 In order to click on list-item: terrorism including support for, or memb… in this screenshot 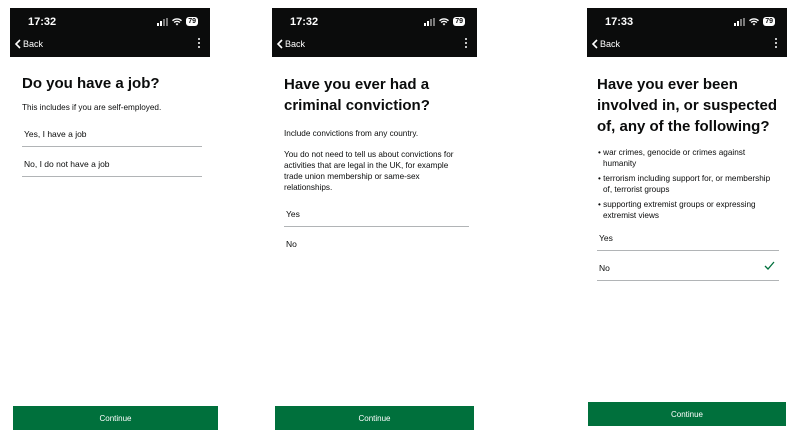, I will do `click(688, 184)`.